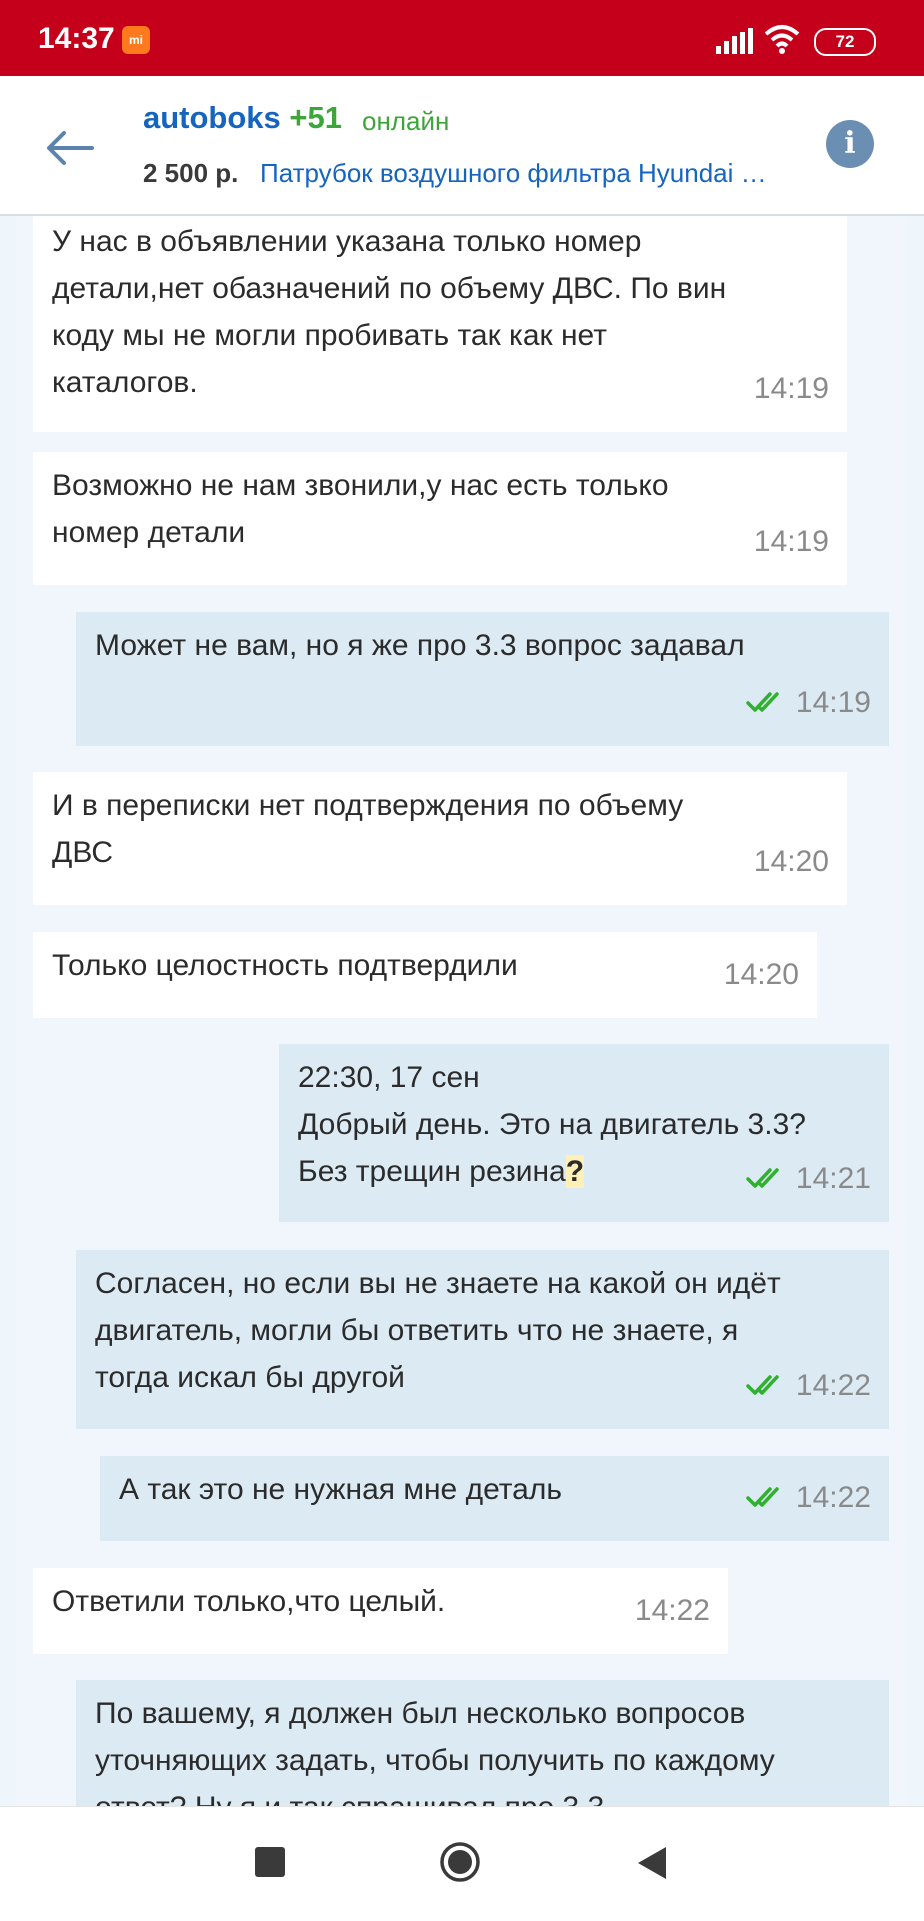 The height and width of the screenshot is (1921, 924). I want to click on system-nav-bar, so click(462, 1863).